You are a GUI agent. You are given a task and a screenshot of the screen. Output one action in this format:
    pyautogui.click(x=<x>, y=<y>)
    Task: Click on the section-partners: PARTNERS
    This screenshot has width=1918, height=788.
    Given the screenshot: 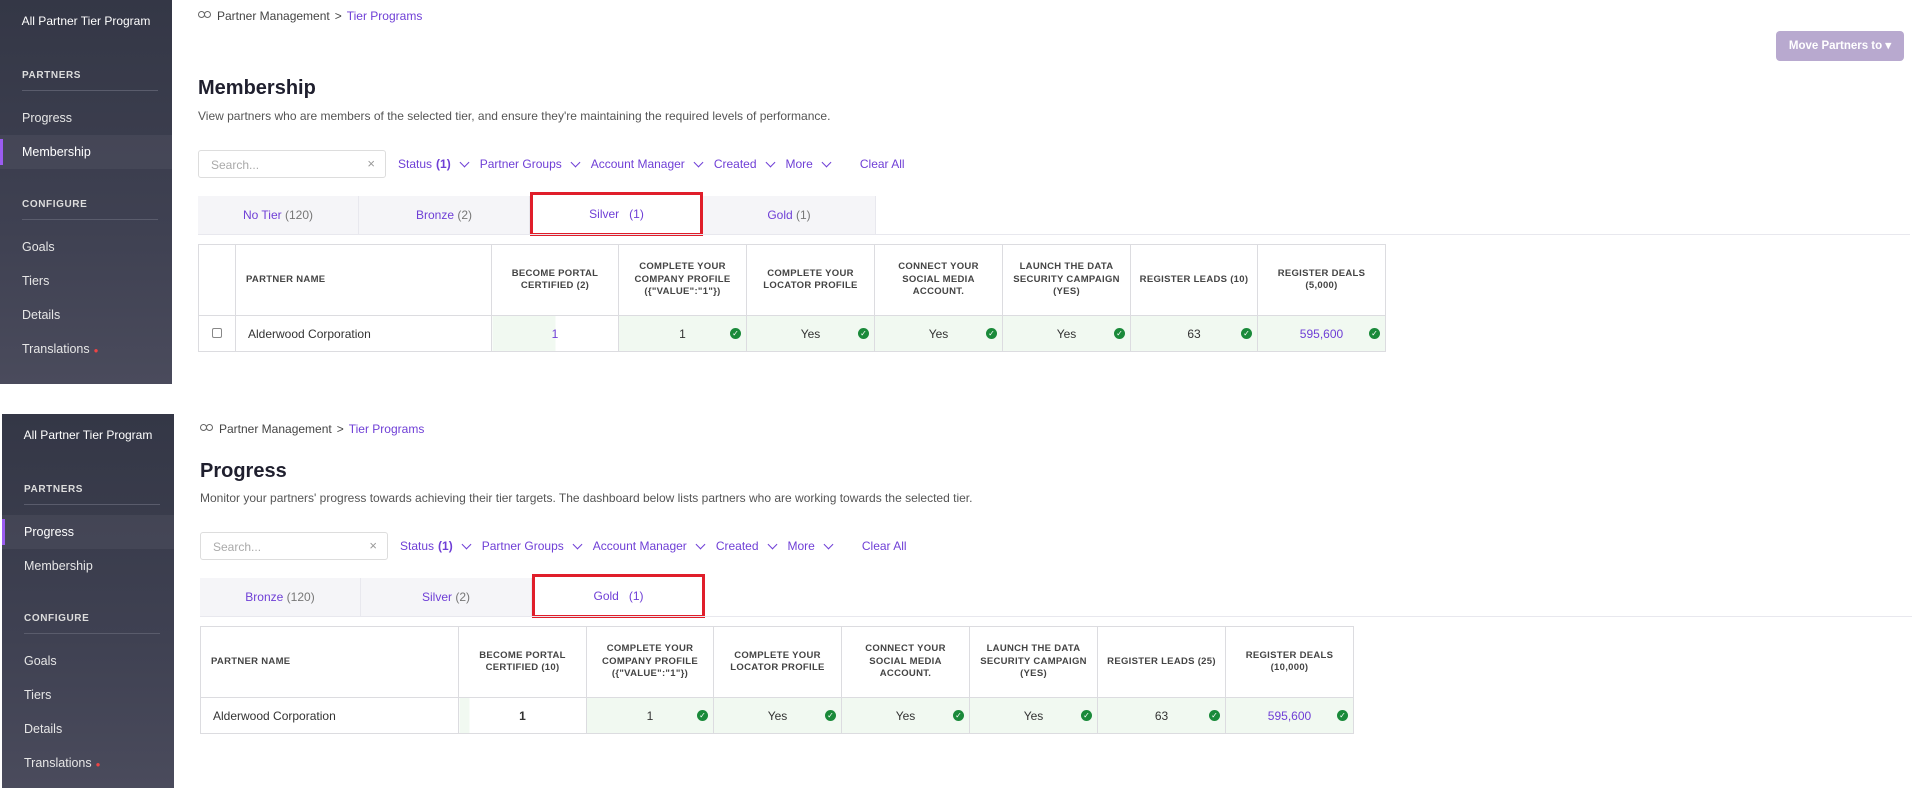 What is the action you would take?
    pyautogui.click(x=52, y=75)
    